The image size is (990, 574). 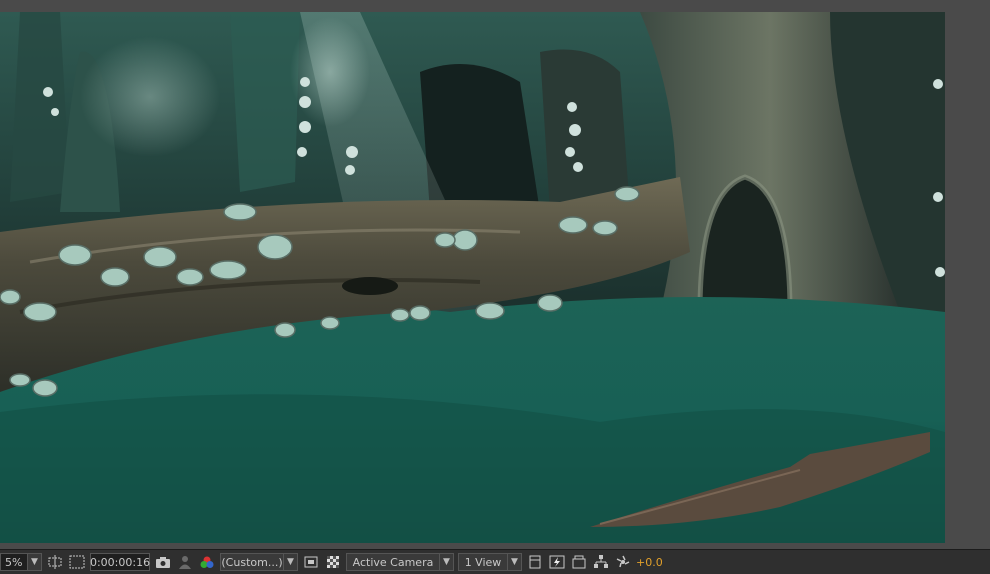 I want to click on view-layout-text: 1 View, so click(x=483, y=562).